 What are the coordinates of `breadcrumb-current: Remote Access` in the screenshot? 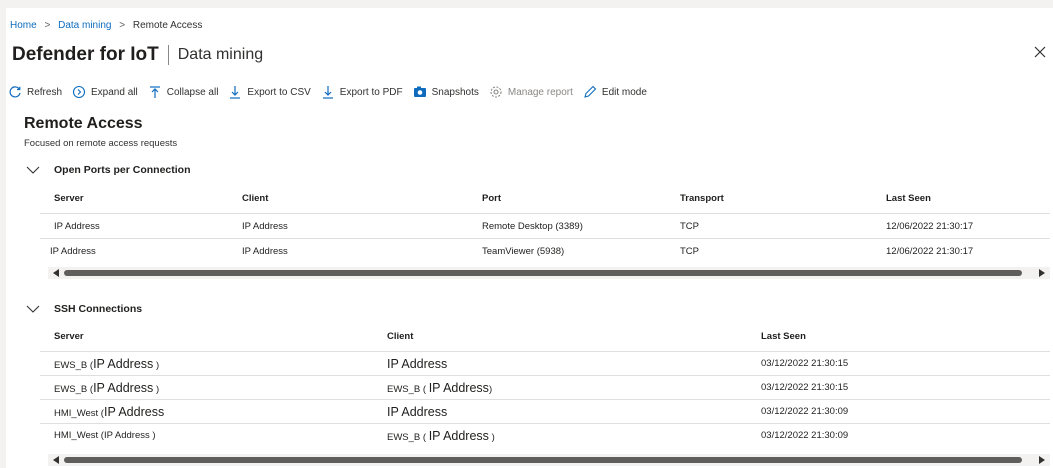 It's located at (167, 25).